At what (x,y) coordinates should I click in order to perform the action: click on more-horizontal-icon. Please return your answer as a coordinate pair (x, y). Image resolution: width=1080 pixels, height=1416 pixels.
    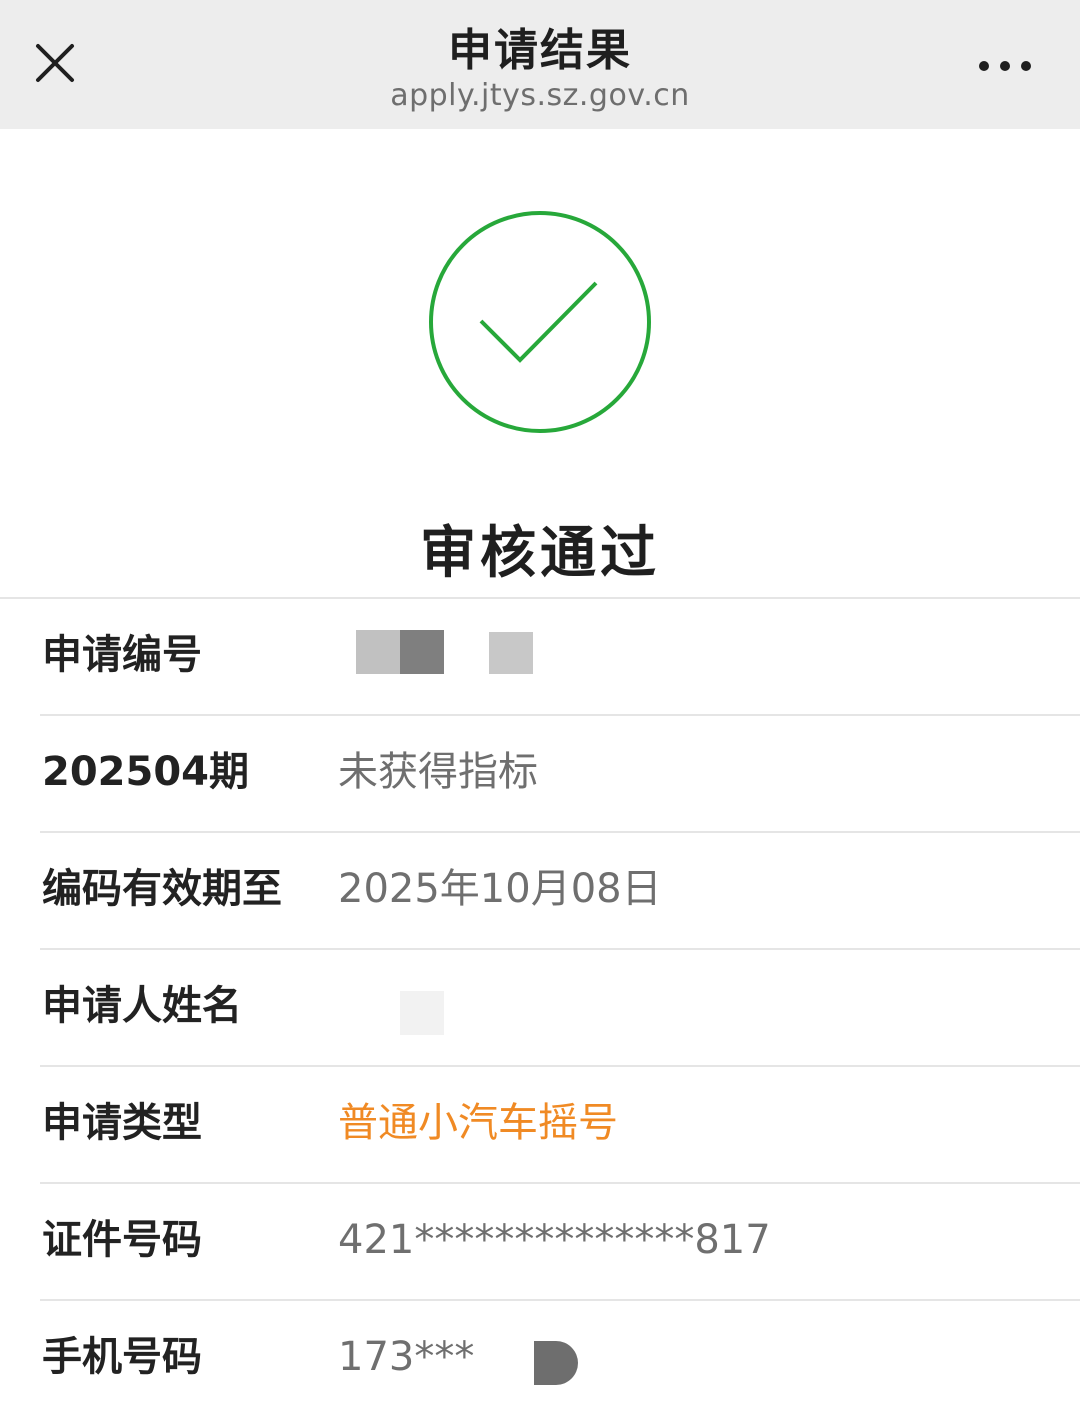
    Looking at the image, I should click on (1005, 75).